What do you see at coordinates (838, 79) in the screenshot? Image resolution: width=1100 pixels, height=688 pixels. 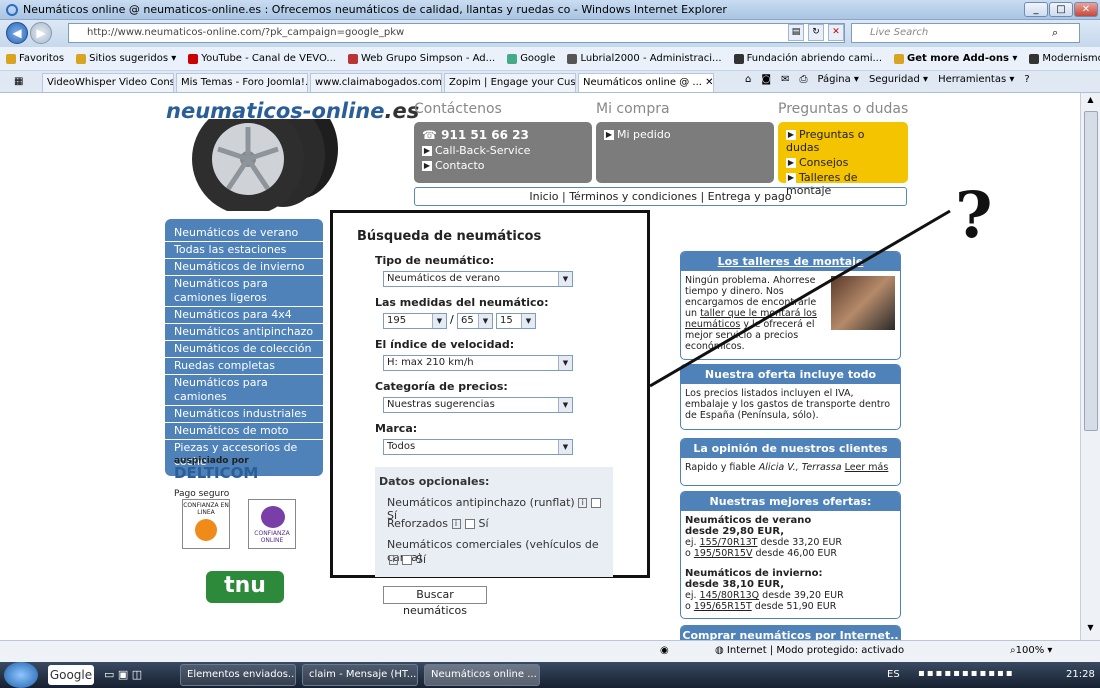 I see `page-menu: Página ▾` at bounding box center [838, 79].